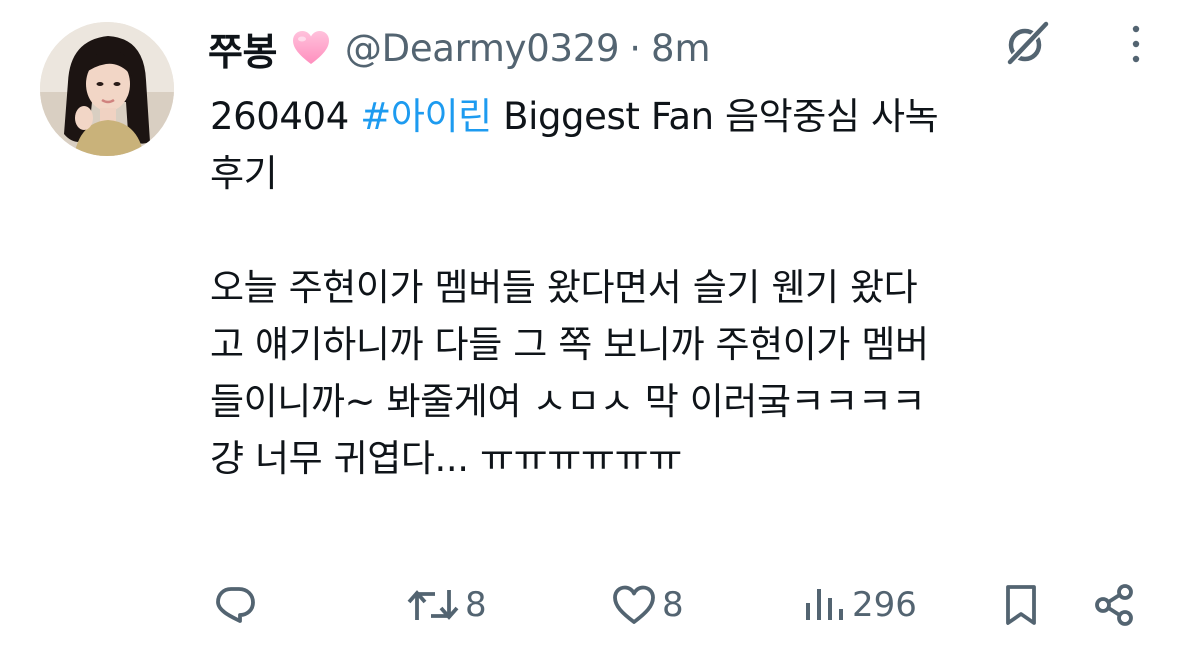 The height and width of the screenshot is (658, 1200). I want to click on retweet-icon, so click(433, 605).